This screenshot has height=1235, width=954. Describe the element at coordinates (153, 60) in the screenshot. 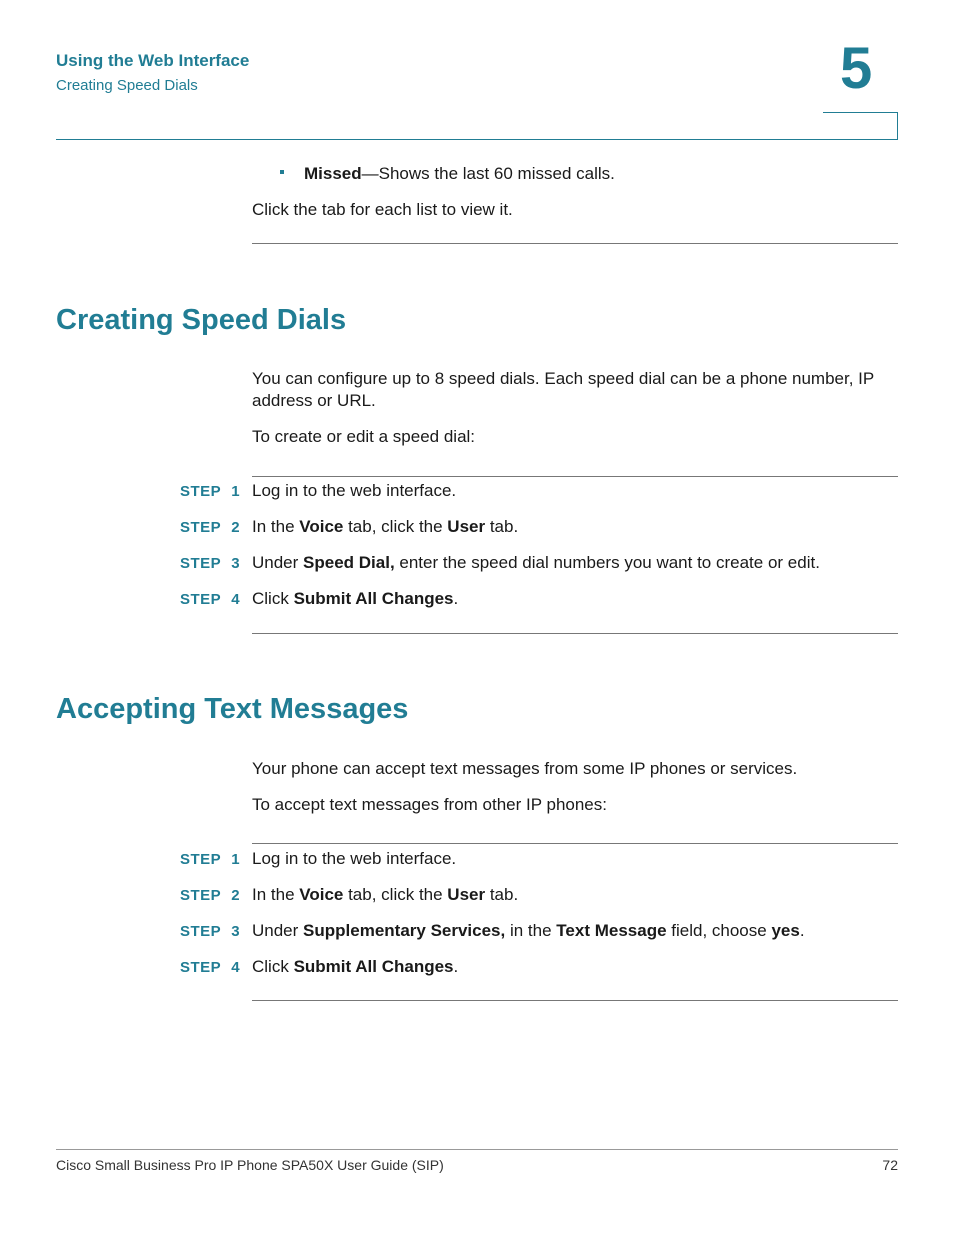

I see `chapter-title: Using the Web Interface` at that location.